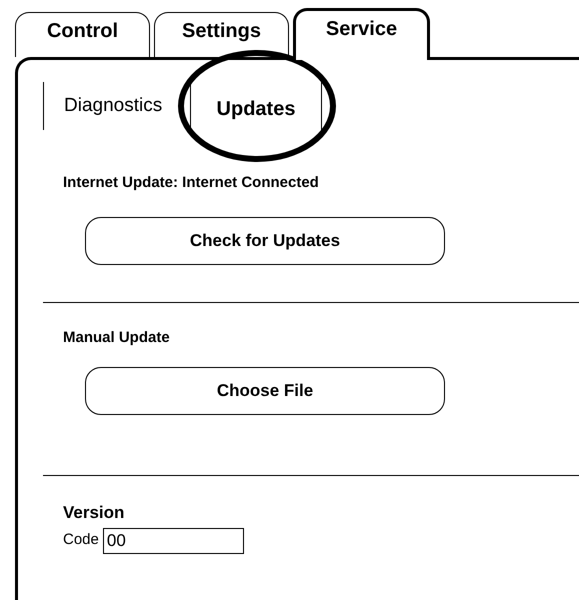  Describe the element at coordinates (361, 34) in the screenshot. I see `tab: Service` at that location.